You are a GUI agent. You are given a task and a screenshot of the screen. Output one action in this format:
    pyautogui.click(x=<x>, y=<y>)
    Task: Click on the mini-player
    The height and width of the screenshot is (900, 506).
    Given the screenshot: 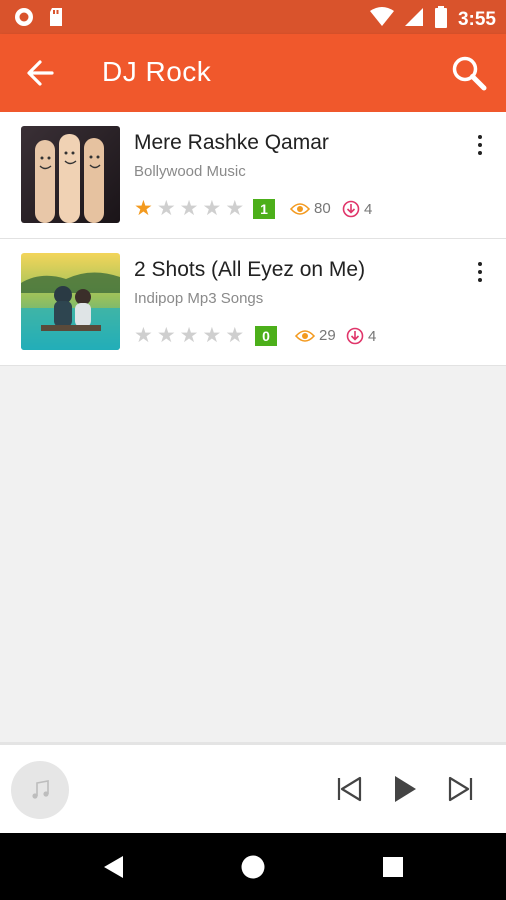 What is the action you would take?
    pyautogui.click(x=253, y=789)
    